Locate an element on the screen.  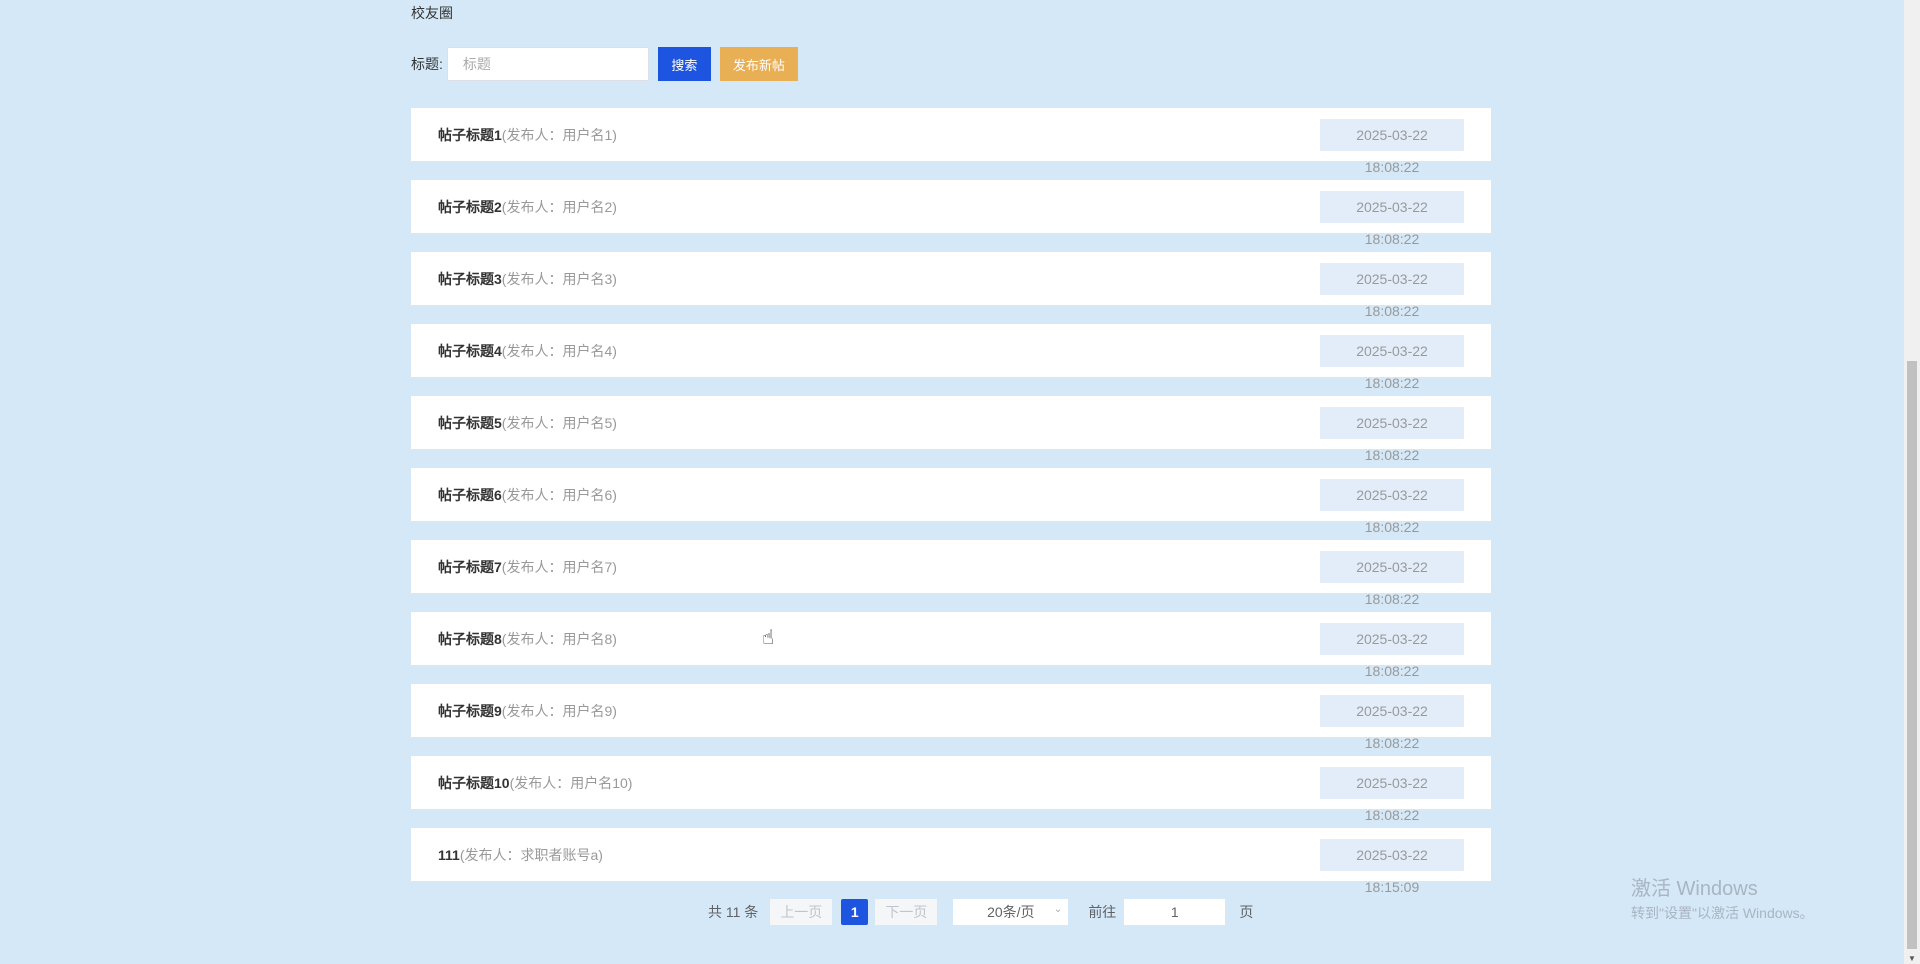
page-suffix: 页 is located at coordinates (1246, 912).